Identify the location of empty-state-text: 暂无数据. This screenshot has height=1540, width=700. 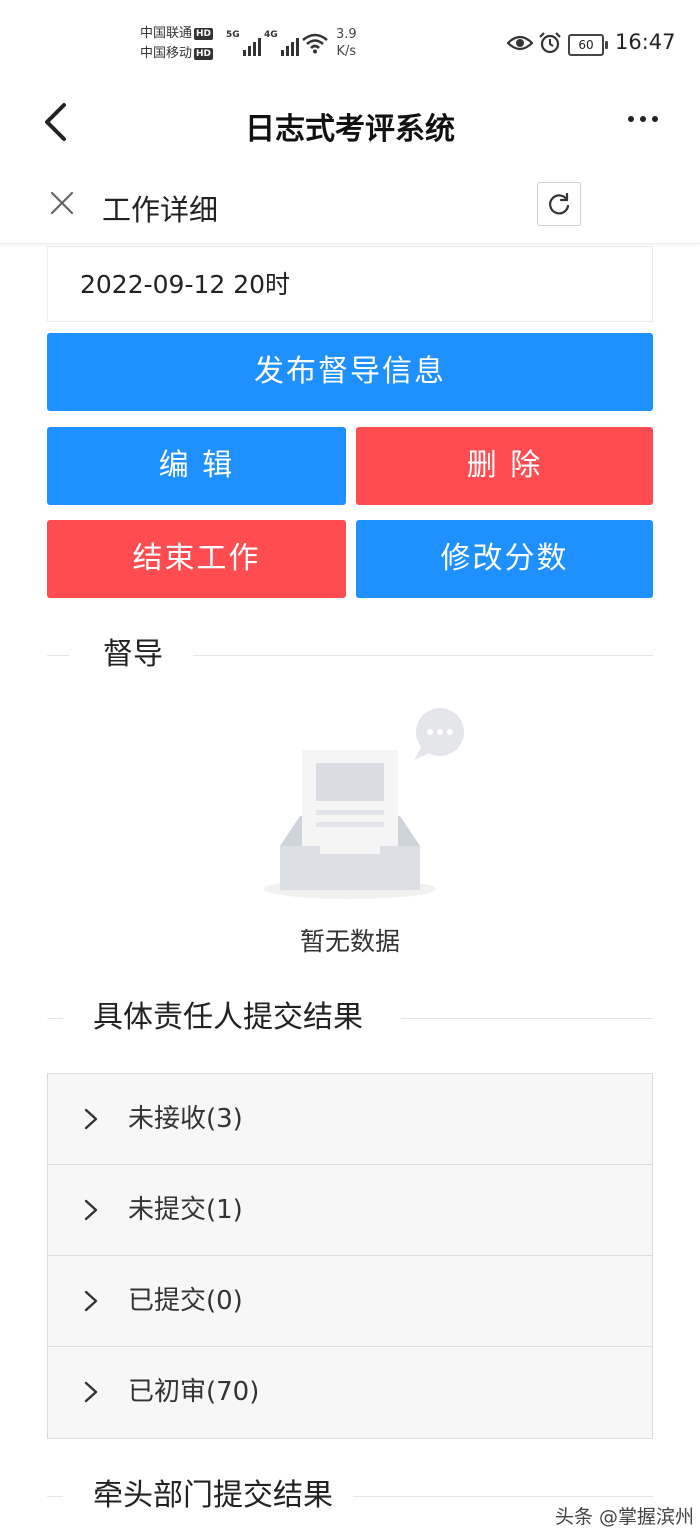
(349, 941).